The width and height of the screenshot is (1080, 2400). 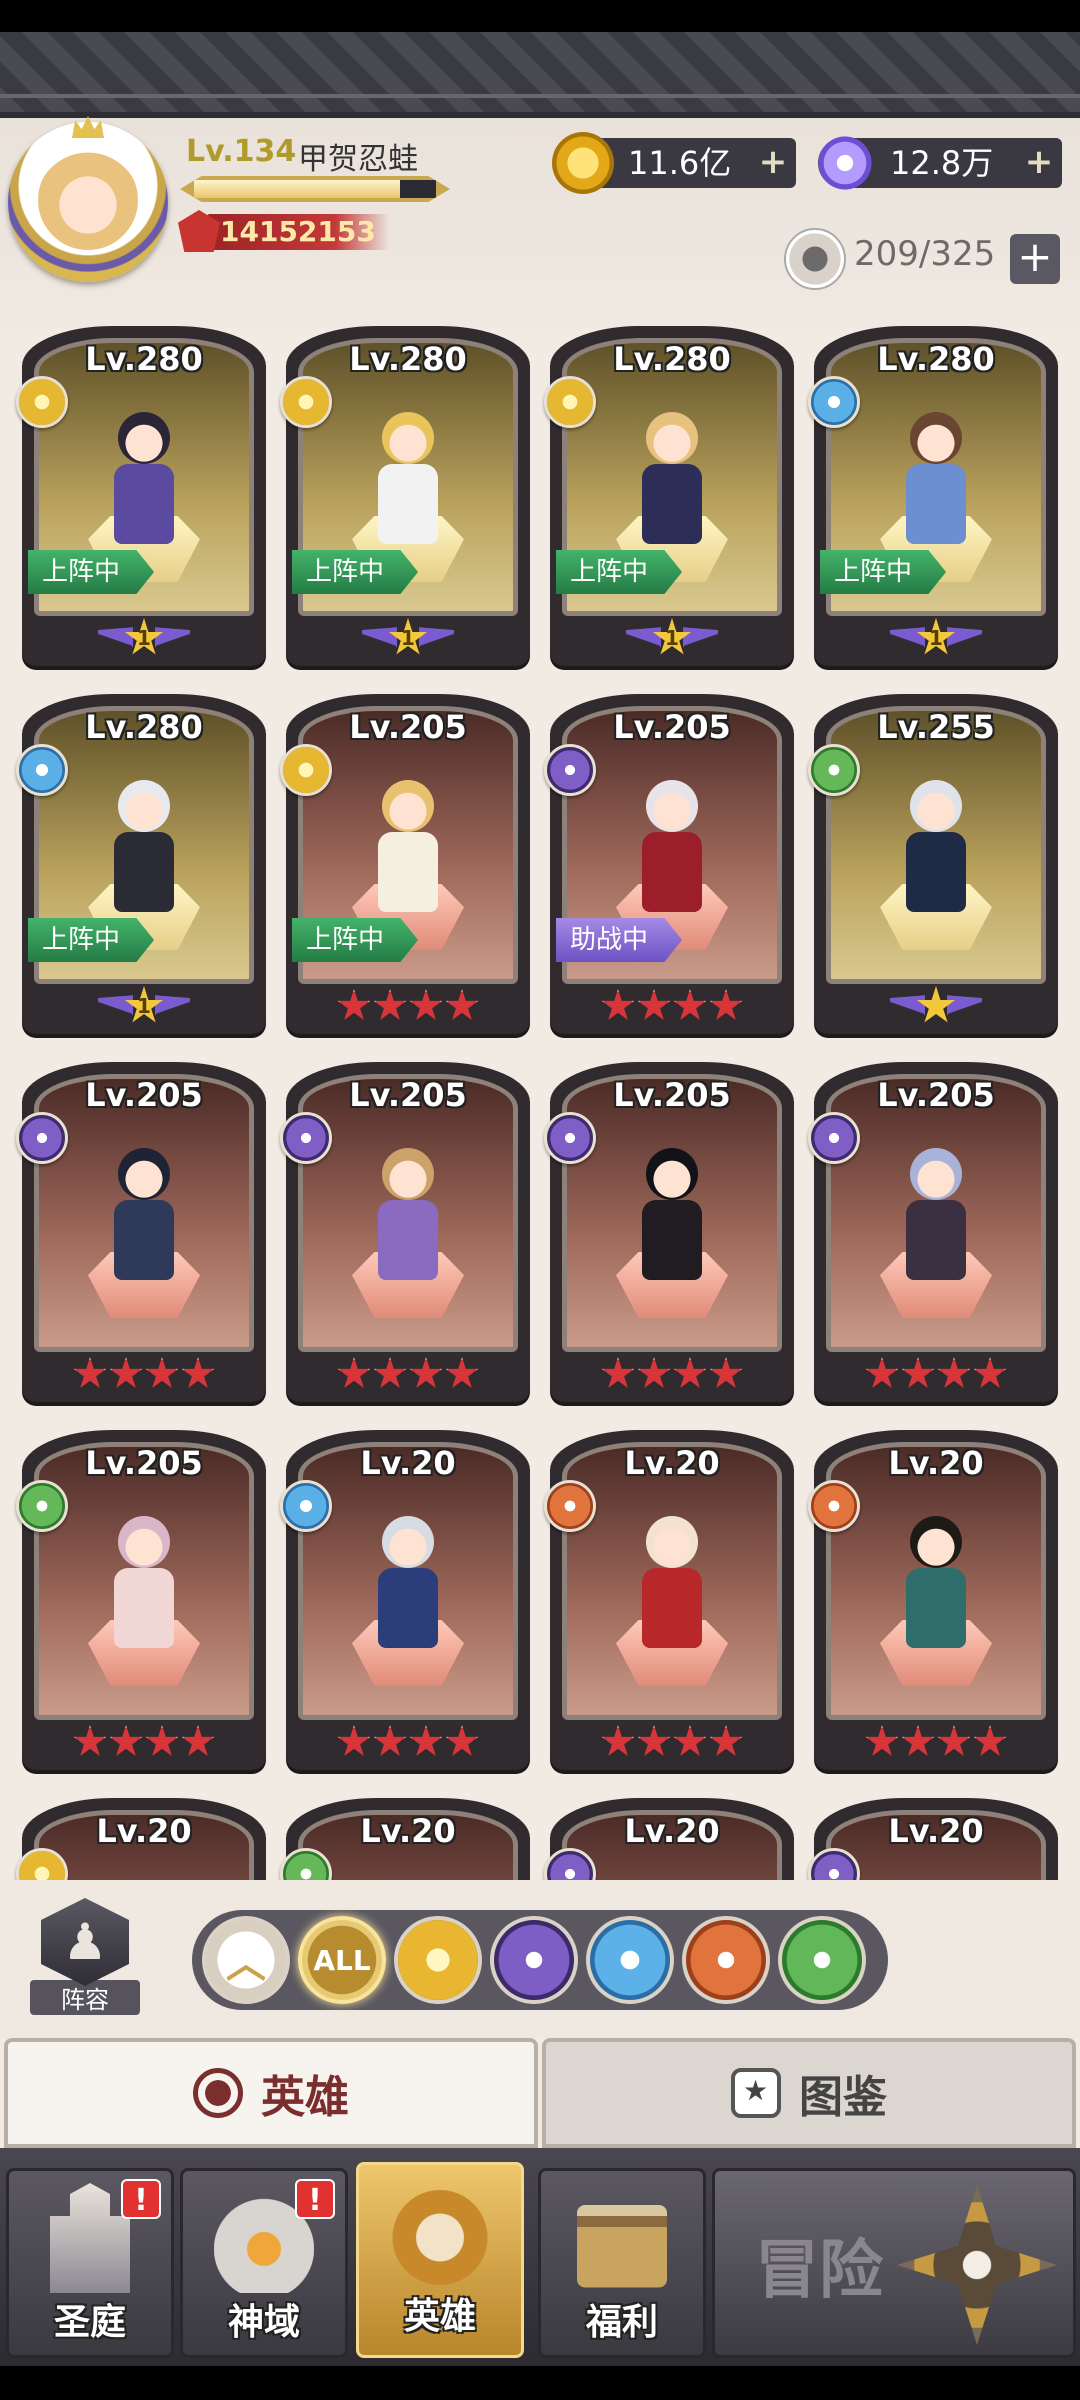 I want to click on hero-card: Lv.205 助战中, so click(x=669, y=864).